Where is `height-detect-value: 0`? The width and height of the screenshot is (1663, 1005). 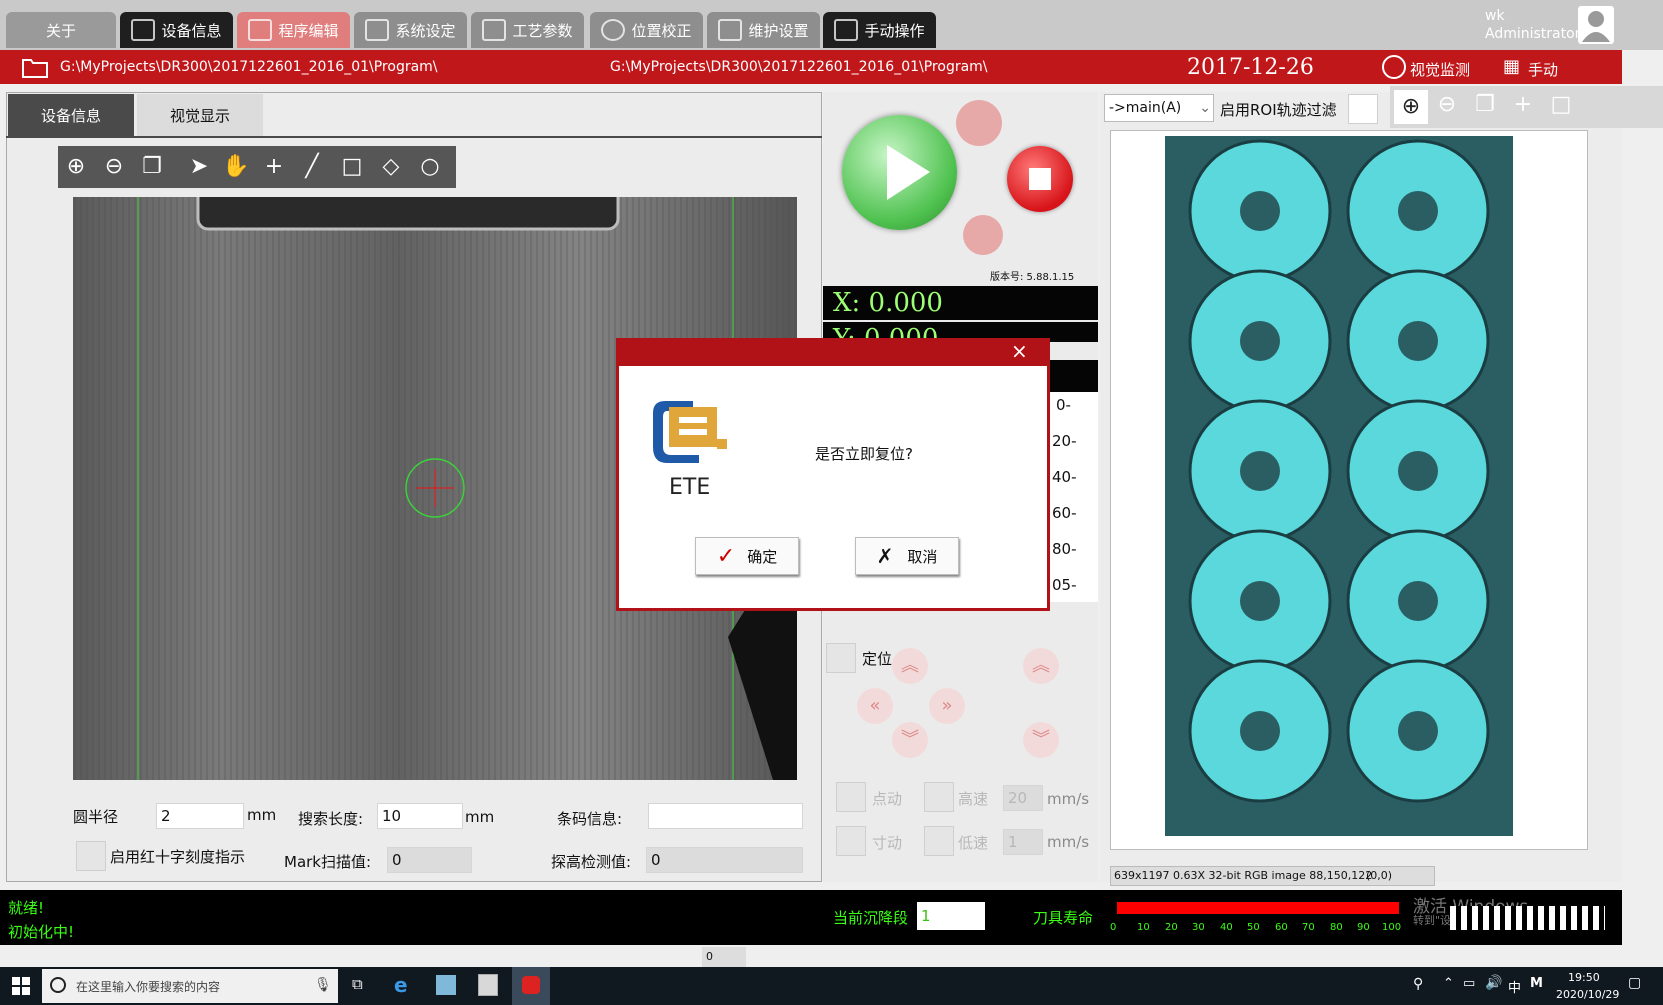
height-detect-value: 0 is located at coordinates (724, 860).